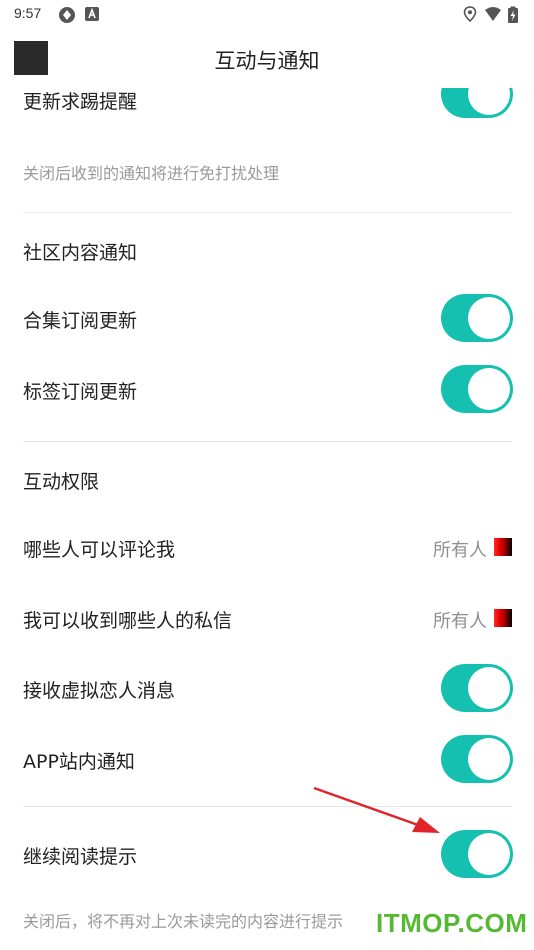  Describe the element at coordinates (268, 547) in the screenshot. I see `row-who-can-comment: 哪些人可以评论我 所有人` at that location.